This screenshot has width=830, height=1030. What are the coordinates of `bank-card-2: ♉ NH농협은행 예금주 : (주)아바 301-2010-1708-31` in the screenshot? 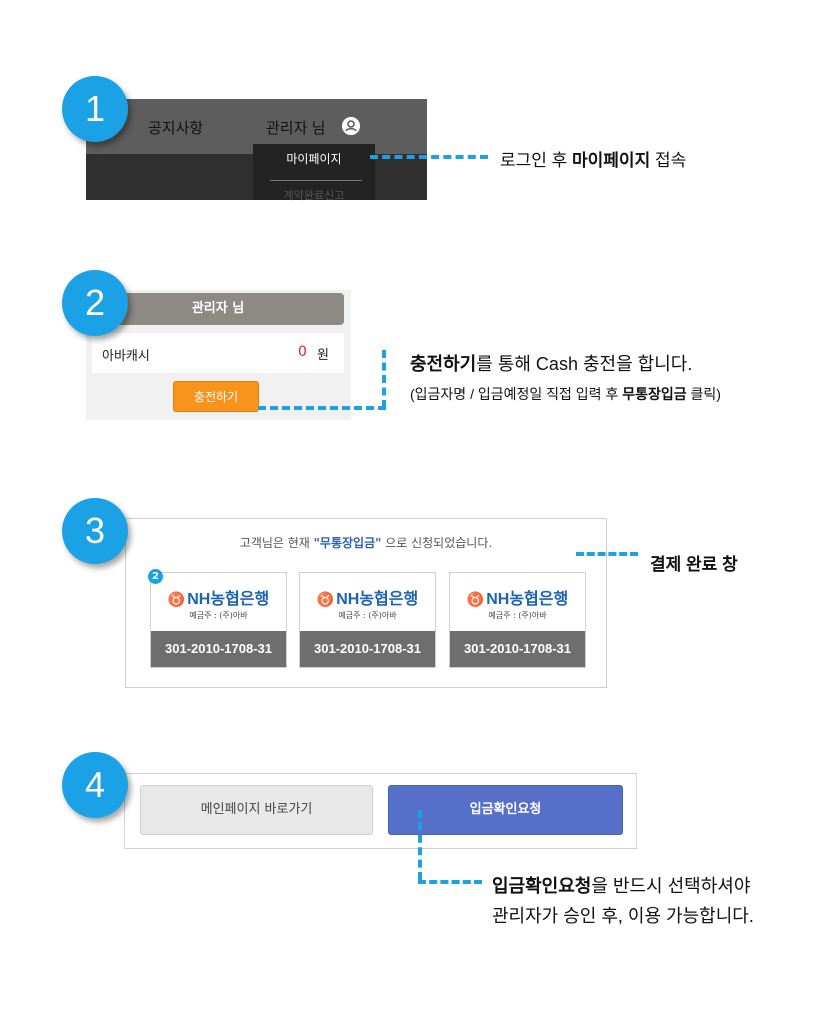 It's located at (367, 620).